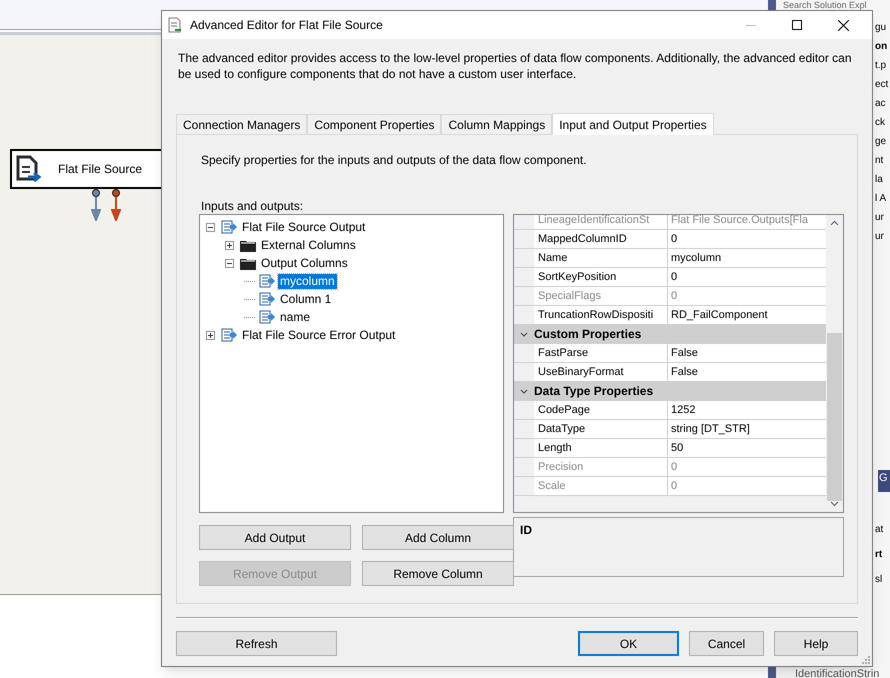 The width and height of the screenshot is (890, 678). What do you see at coordinates (880, 123) in the screenshot?
I see `panel-text-fragment: ck` at bounding box center [880, 123].